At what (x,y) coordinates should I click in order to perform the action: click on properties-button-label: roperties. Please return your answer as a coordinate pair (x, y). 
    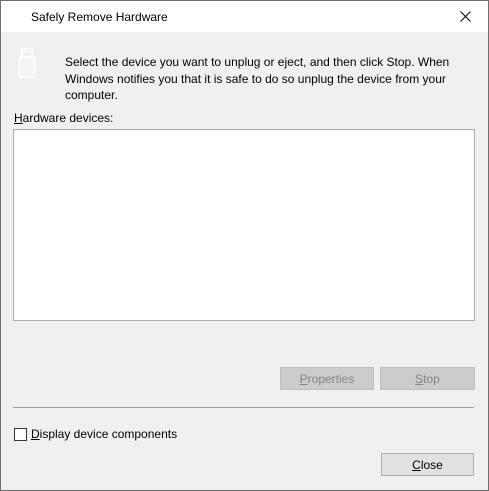
    Looking at the image, I should click on (331, 378).